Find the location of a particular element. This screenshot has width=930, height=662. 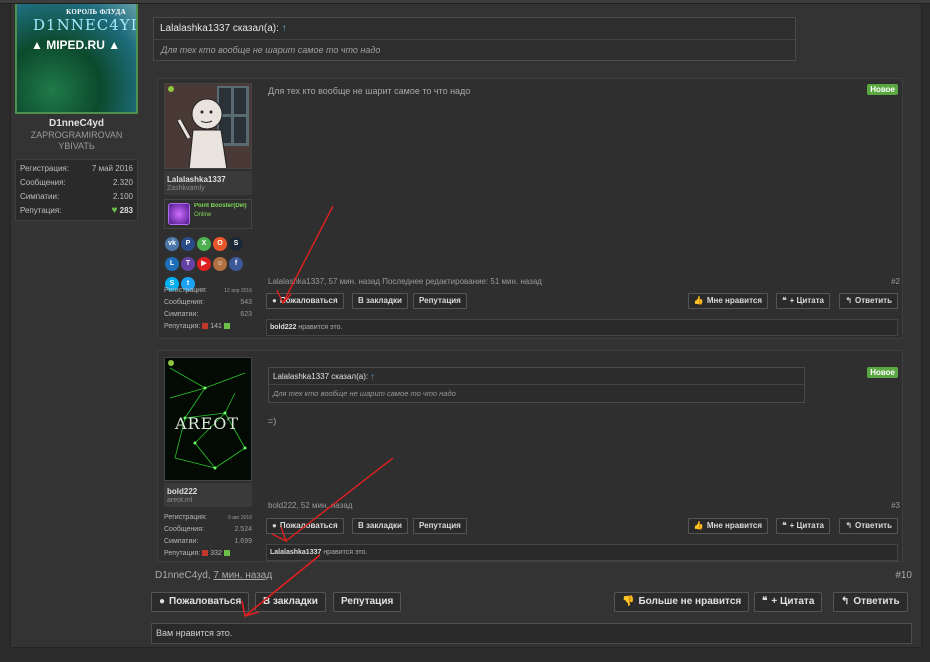

post-number: #2 is located at coordinates (895, 281).